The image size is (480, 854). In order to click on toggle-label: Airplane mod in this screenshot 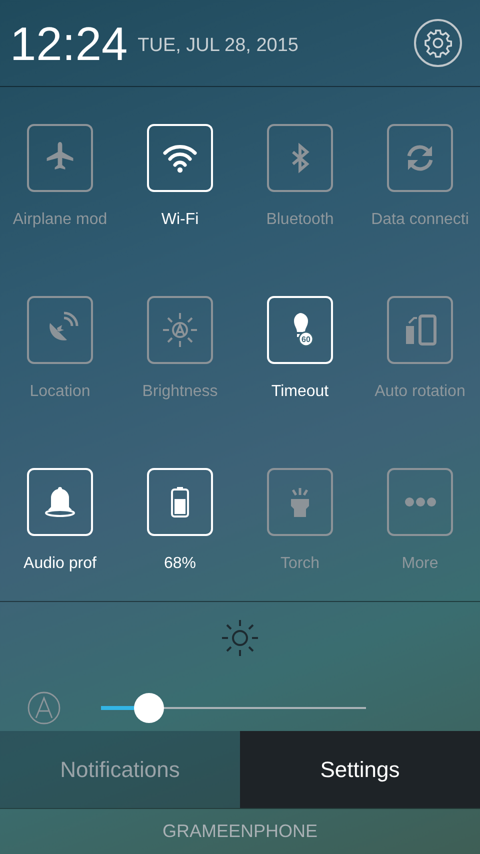, I will do `click(60, 220)`.